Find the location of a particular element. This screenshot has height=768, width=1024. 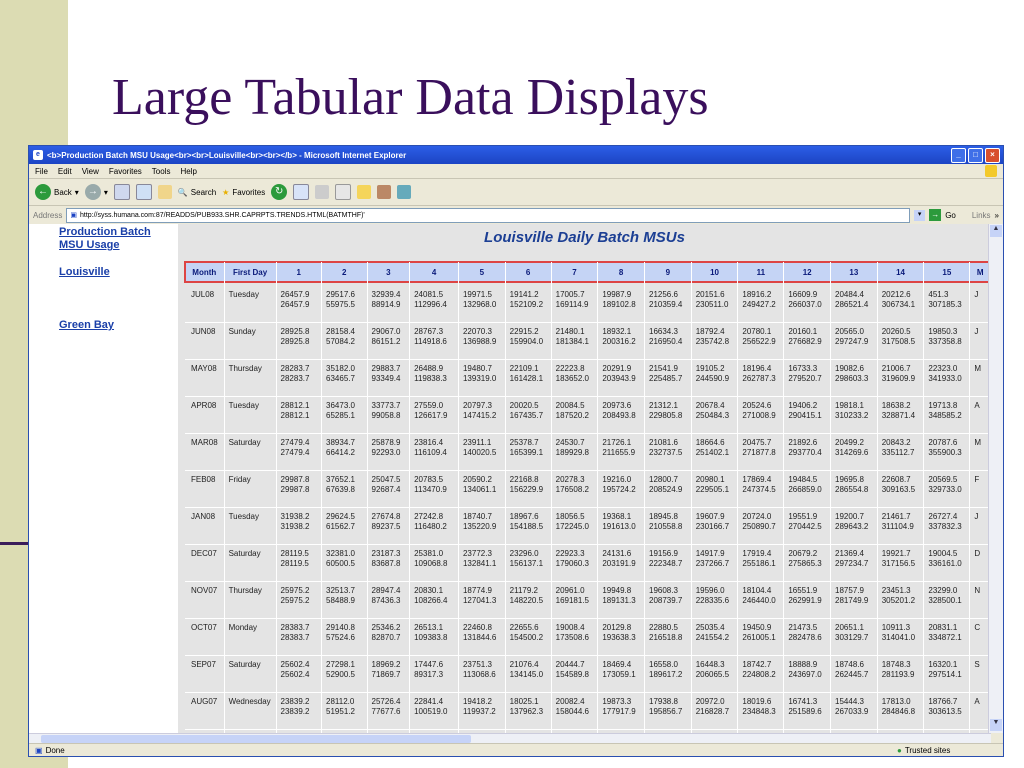

cumulative-value: 169181.5 is located at coordinates (572, 600).